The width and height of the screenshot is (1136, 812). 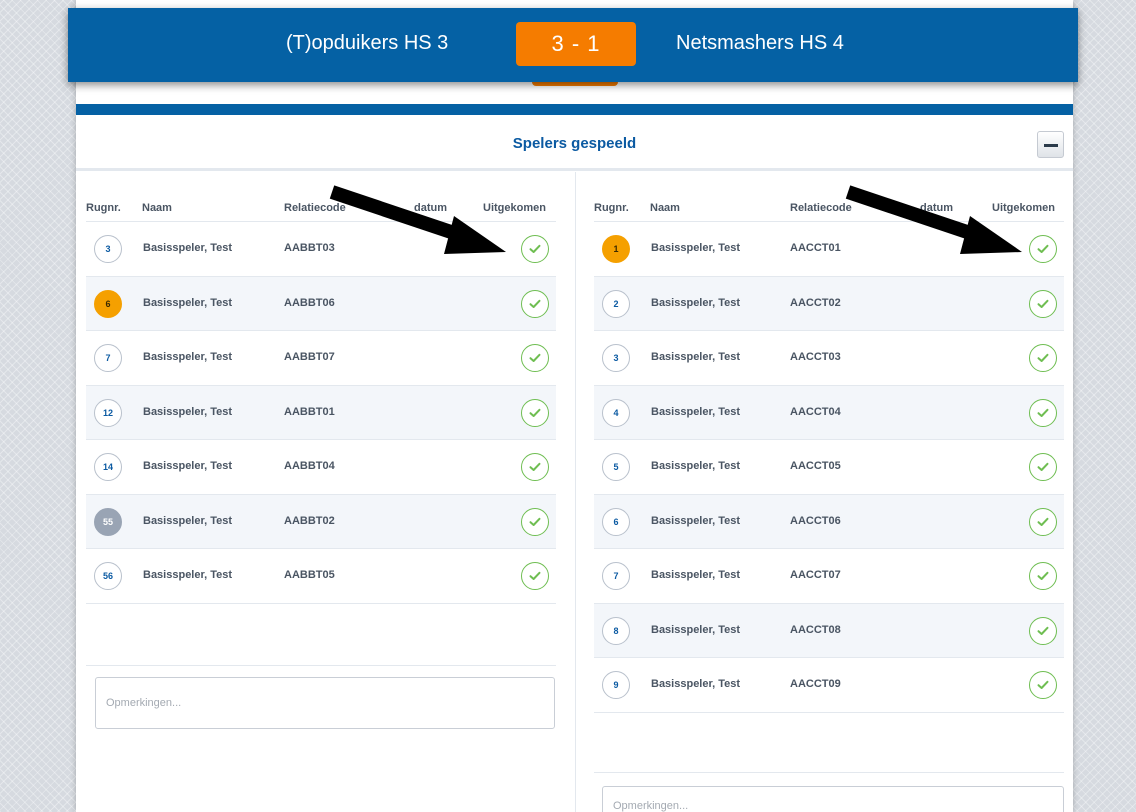 I want to click on table-row: 3 Basisspeler, Test AACCT03, so click(x=829, y=358).